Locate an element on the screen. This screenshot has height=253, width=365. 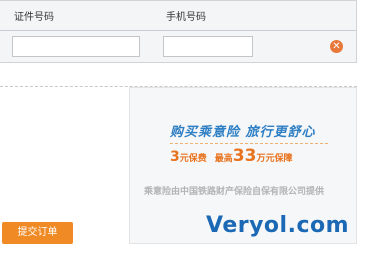
remove-passenger-icon: ✕ is located at coordinates (336, 46).